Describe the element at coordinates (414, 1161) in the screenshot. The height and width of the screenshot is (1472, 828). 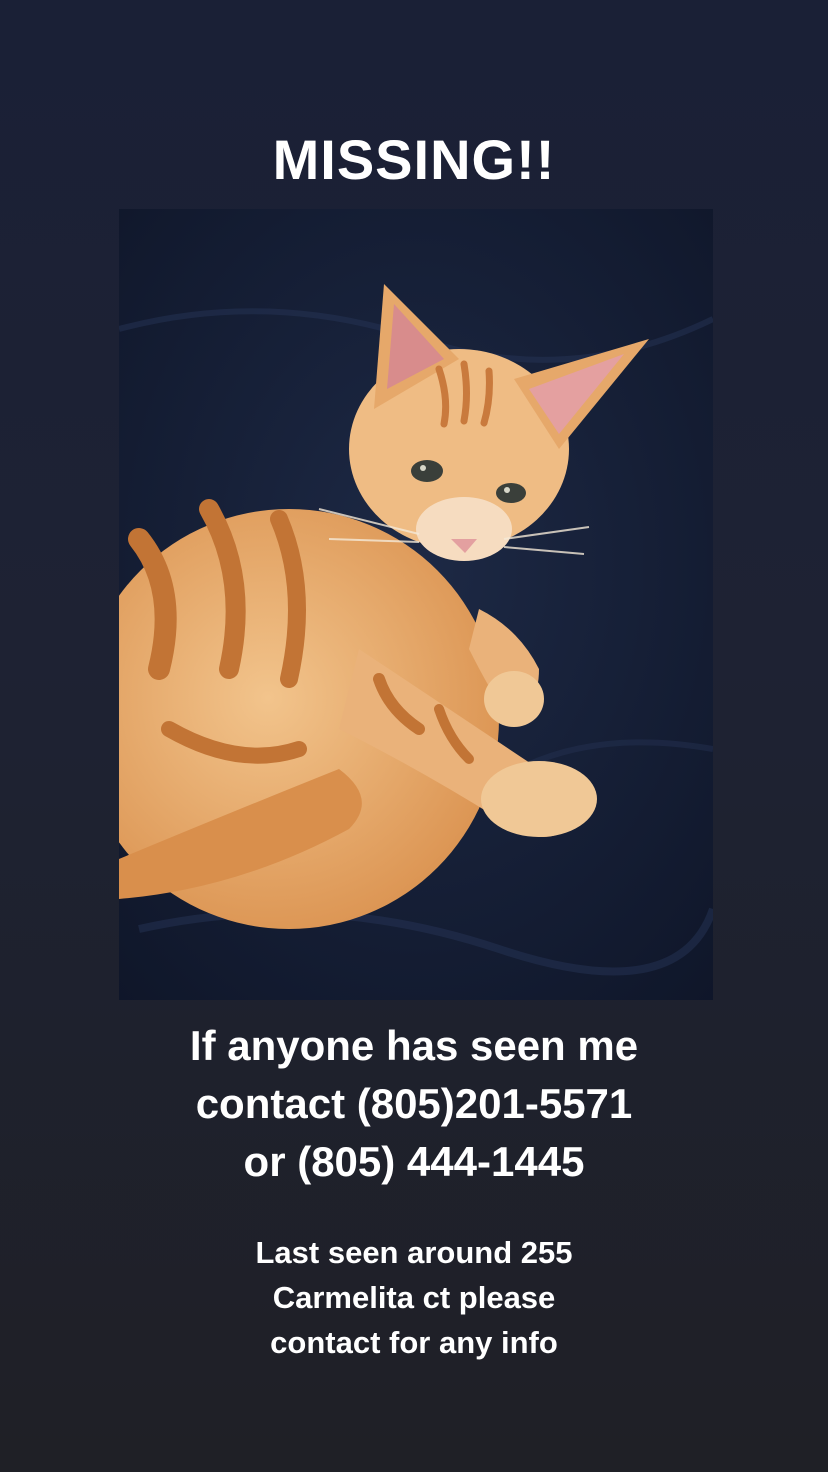
I see `contact-line-phone-2: or (805) 444-1445` at that location.